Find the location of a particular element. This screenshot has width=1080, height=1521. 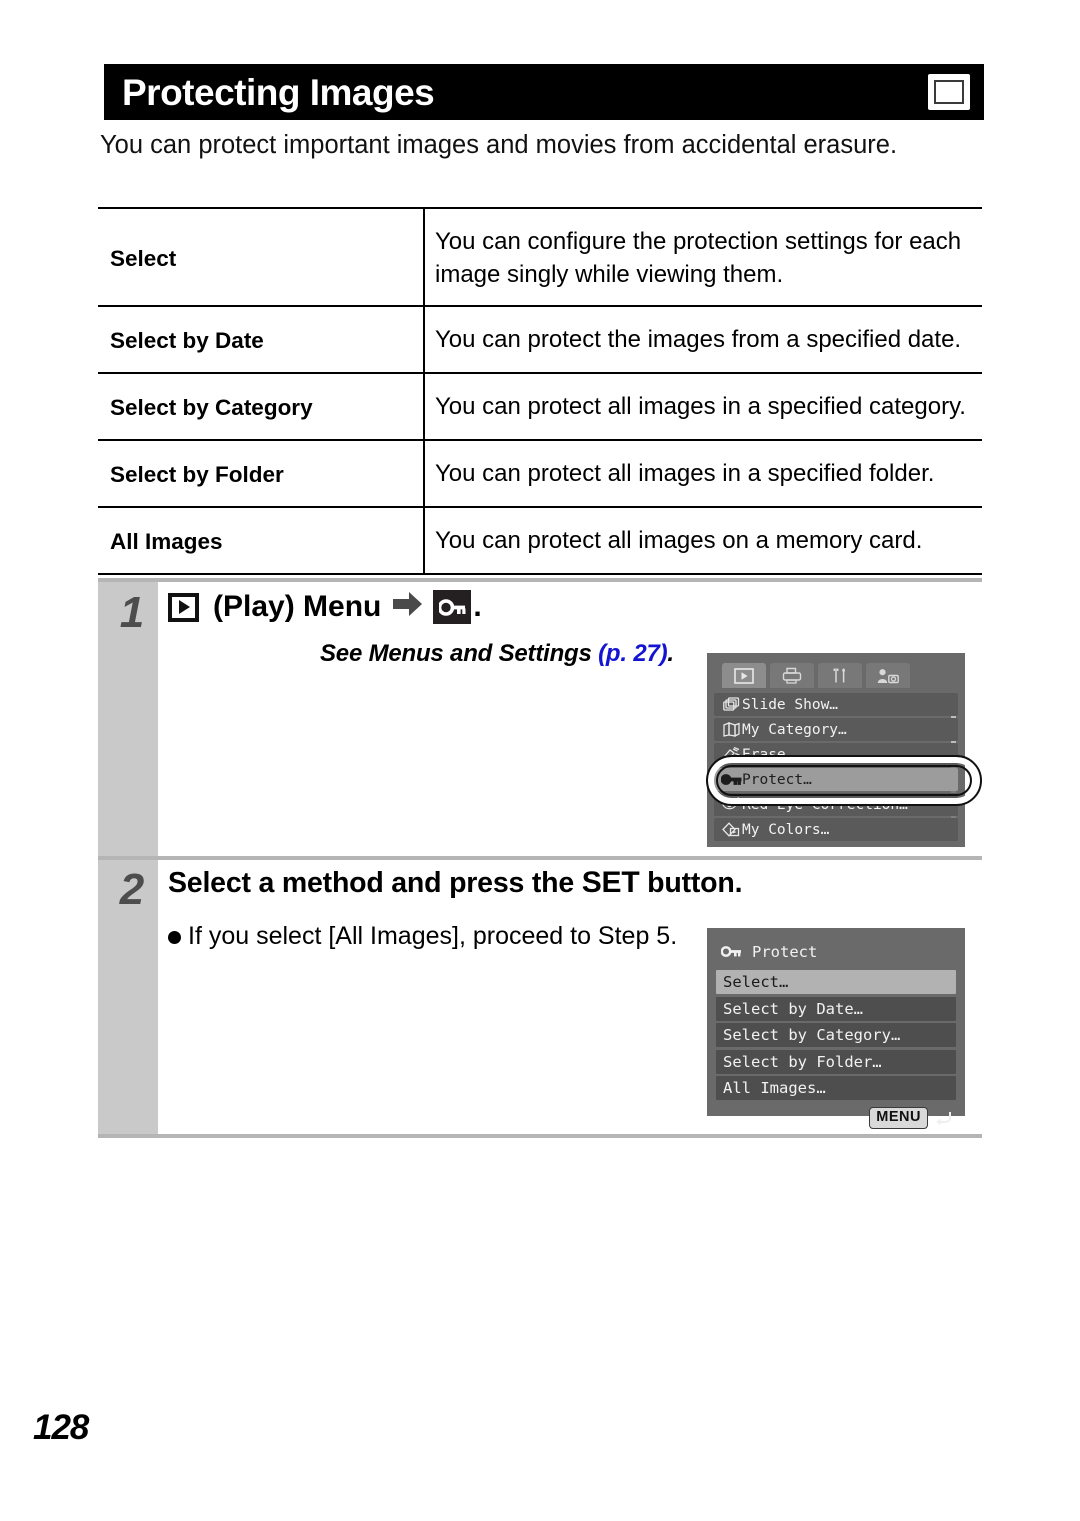

step-2-number: 2 is located at coordinates (132, 889).